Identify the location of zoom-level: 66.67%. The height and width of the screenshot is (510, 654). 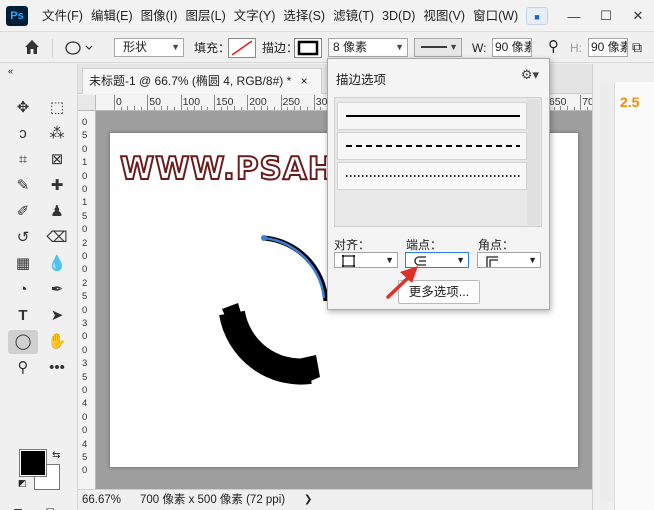
(101, 500).